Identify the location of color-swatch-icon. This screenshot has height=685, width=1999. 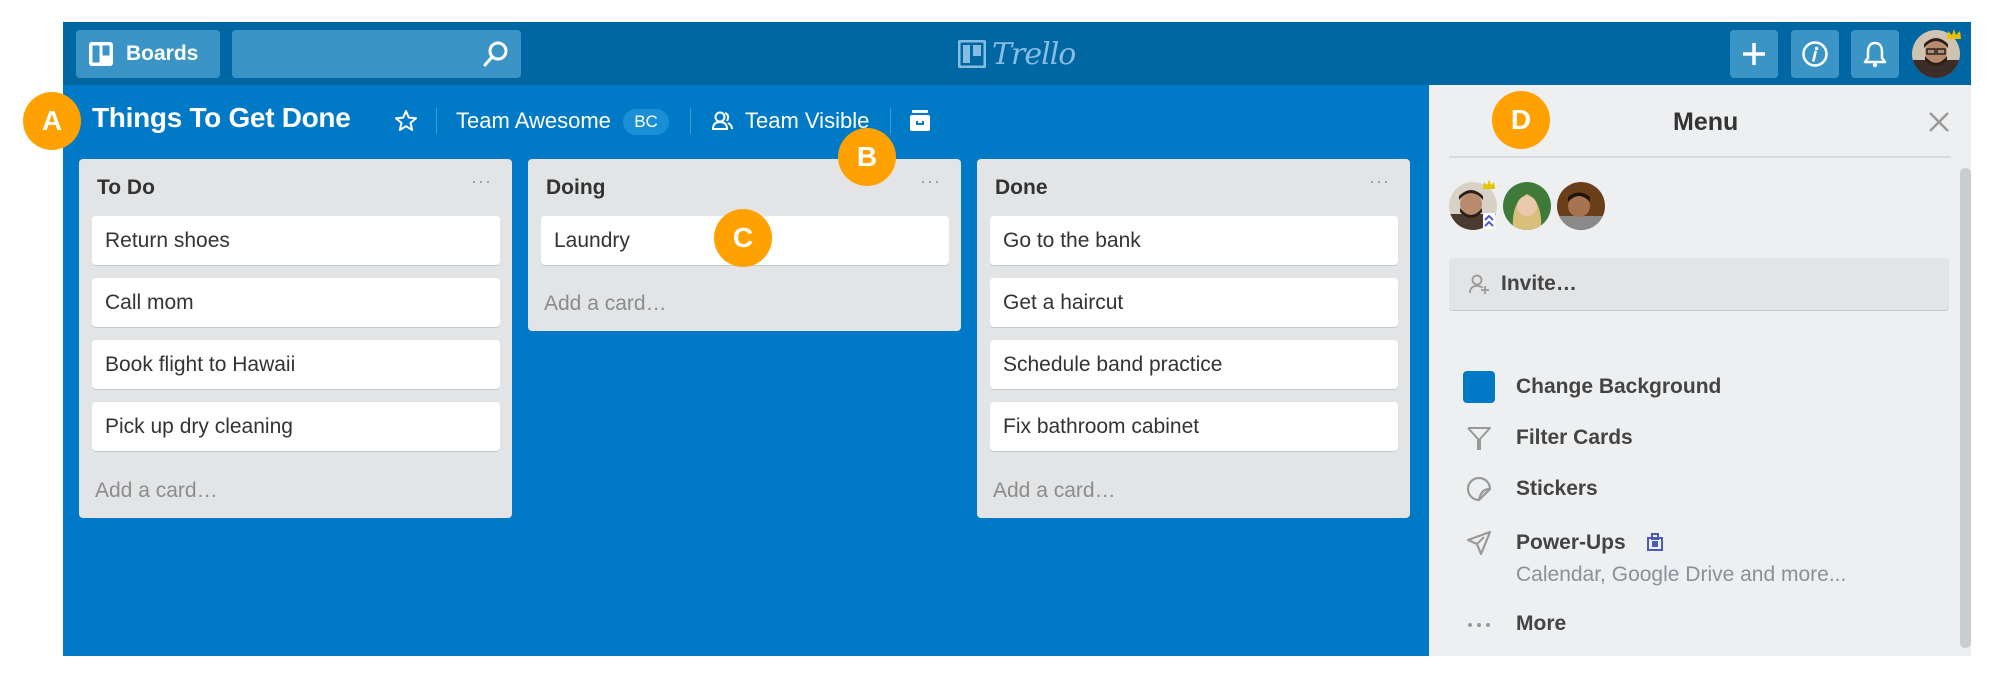
(1479, 387).